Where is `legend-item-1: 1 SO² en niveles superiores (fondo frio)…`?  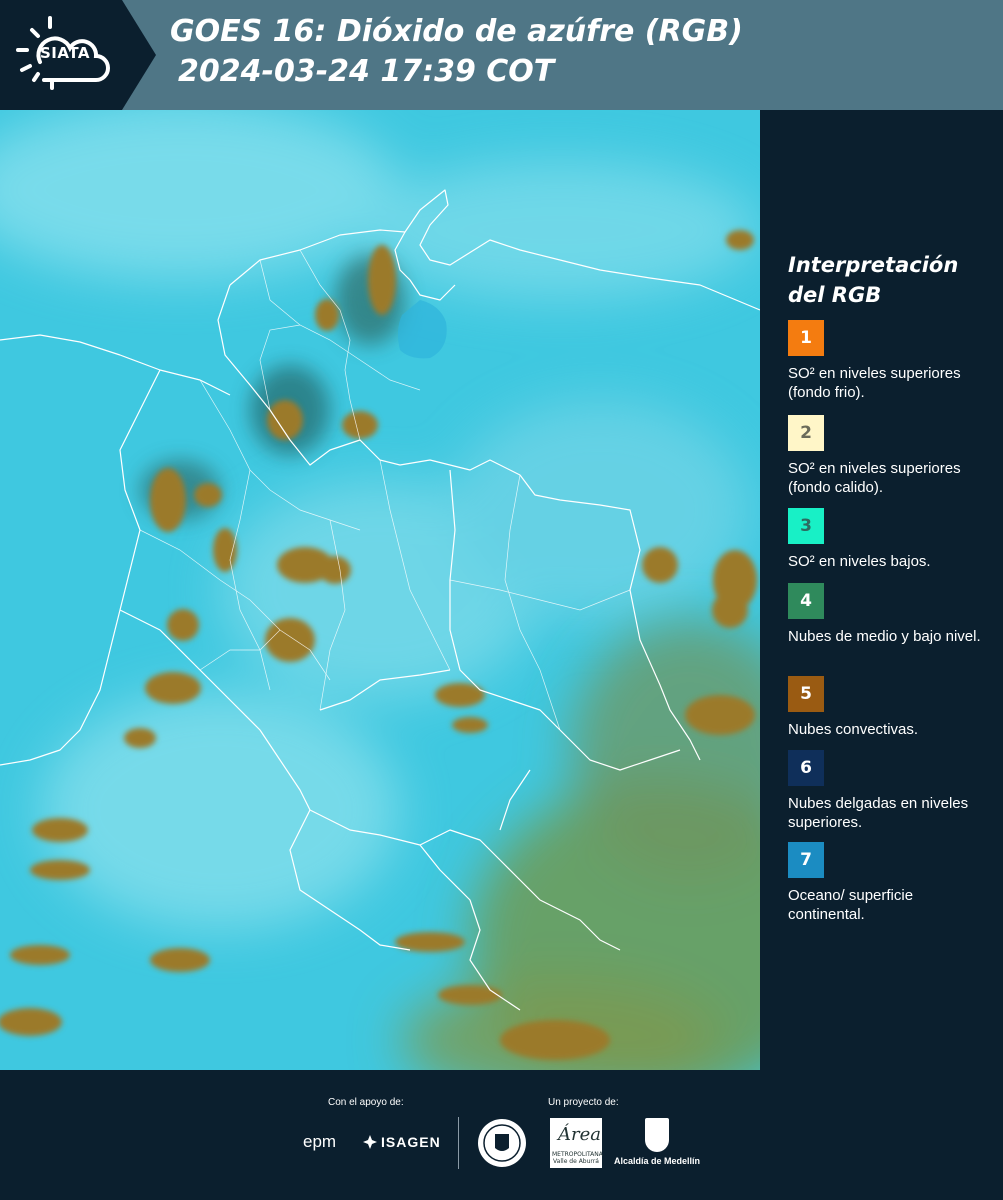
legend-item-1: 1 SO² en niveles superiores (fondo frio)… is located at coordinates (890, 361).